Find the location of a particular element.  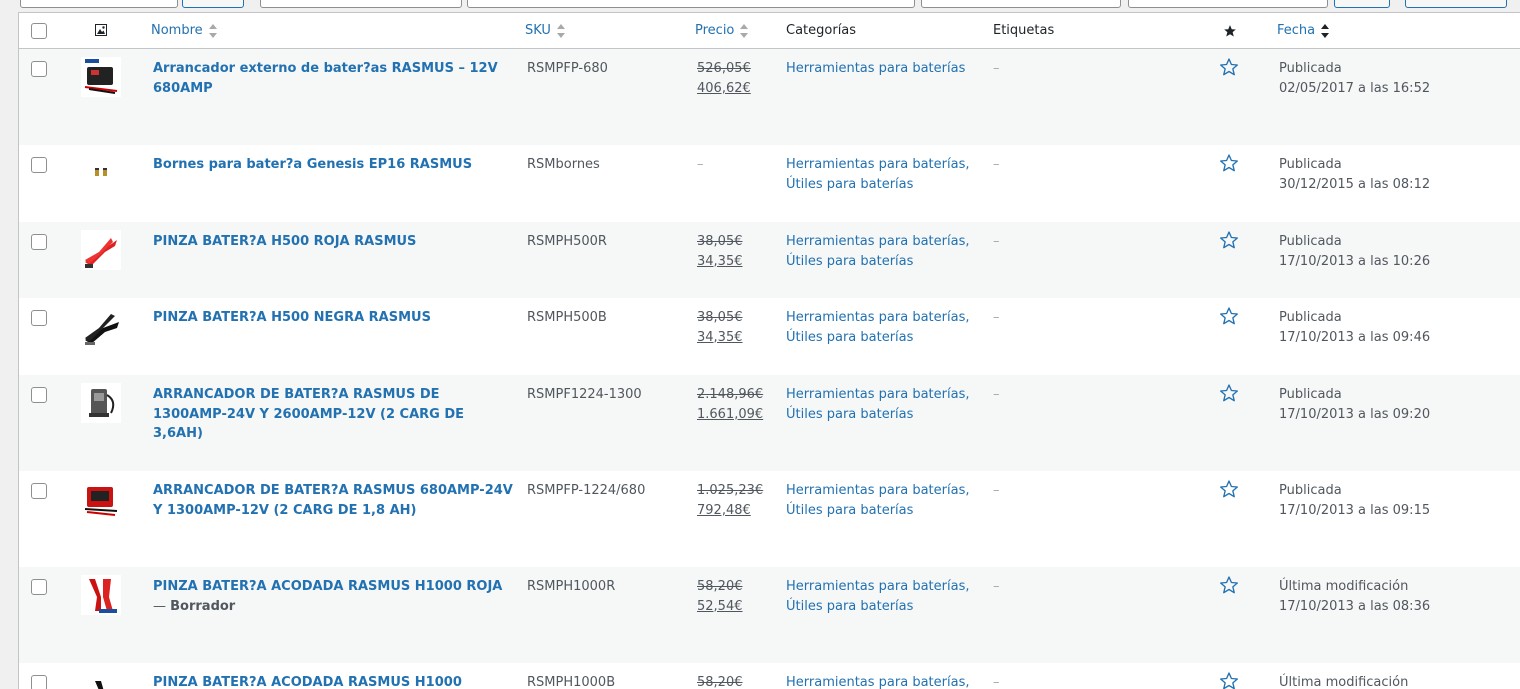

column-price: Precio is located at coordinates (722, 30).